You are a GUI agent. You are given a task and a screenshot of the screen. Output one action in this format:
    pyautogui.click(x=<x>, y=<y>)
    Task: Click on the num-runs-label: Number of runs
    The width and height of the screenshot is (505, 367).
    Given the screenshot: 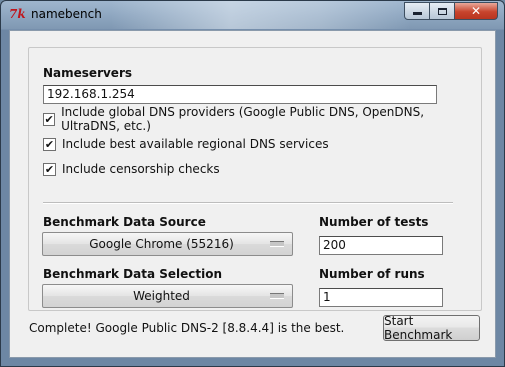 What is the action you would take?
    pyautogui.click(x=372, y=274)
    